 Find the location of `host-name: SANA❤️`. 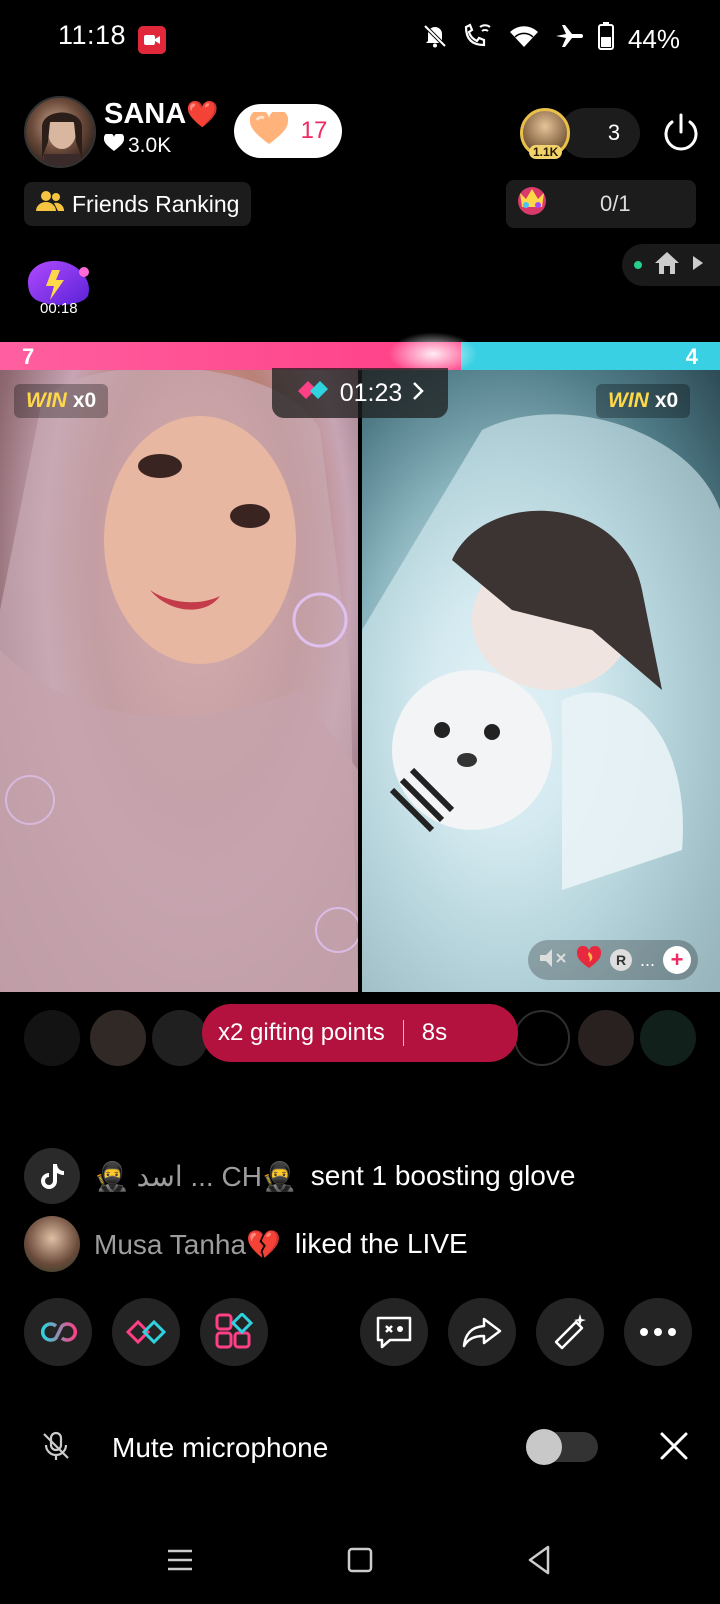

host-name: SANA❤️ is located at coordinates (161, 114).